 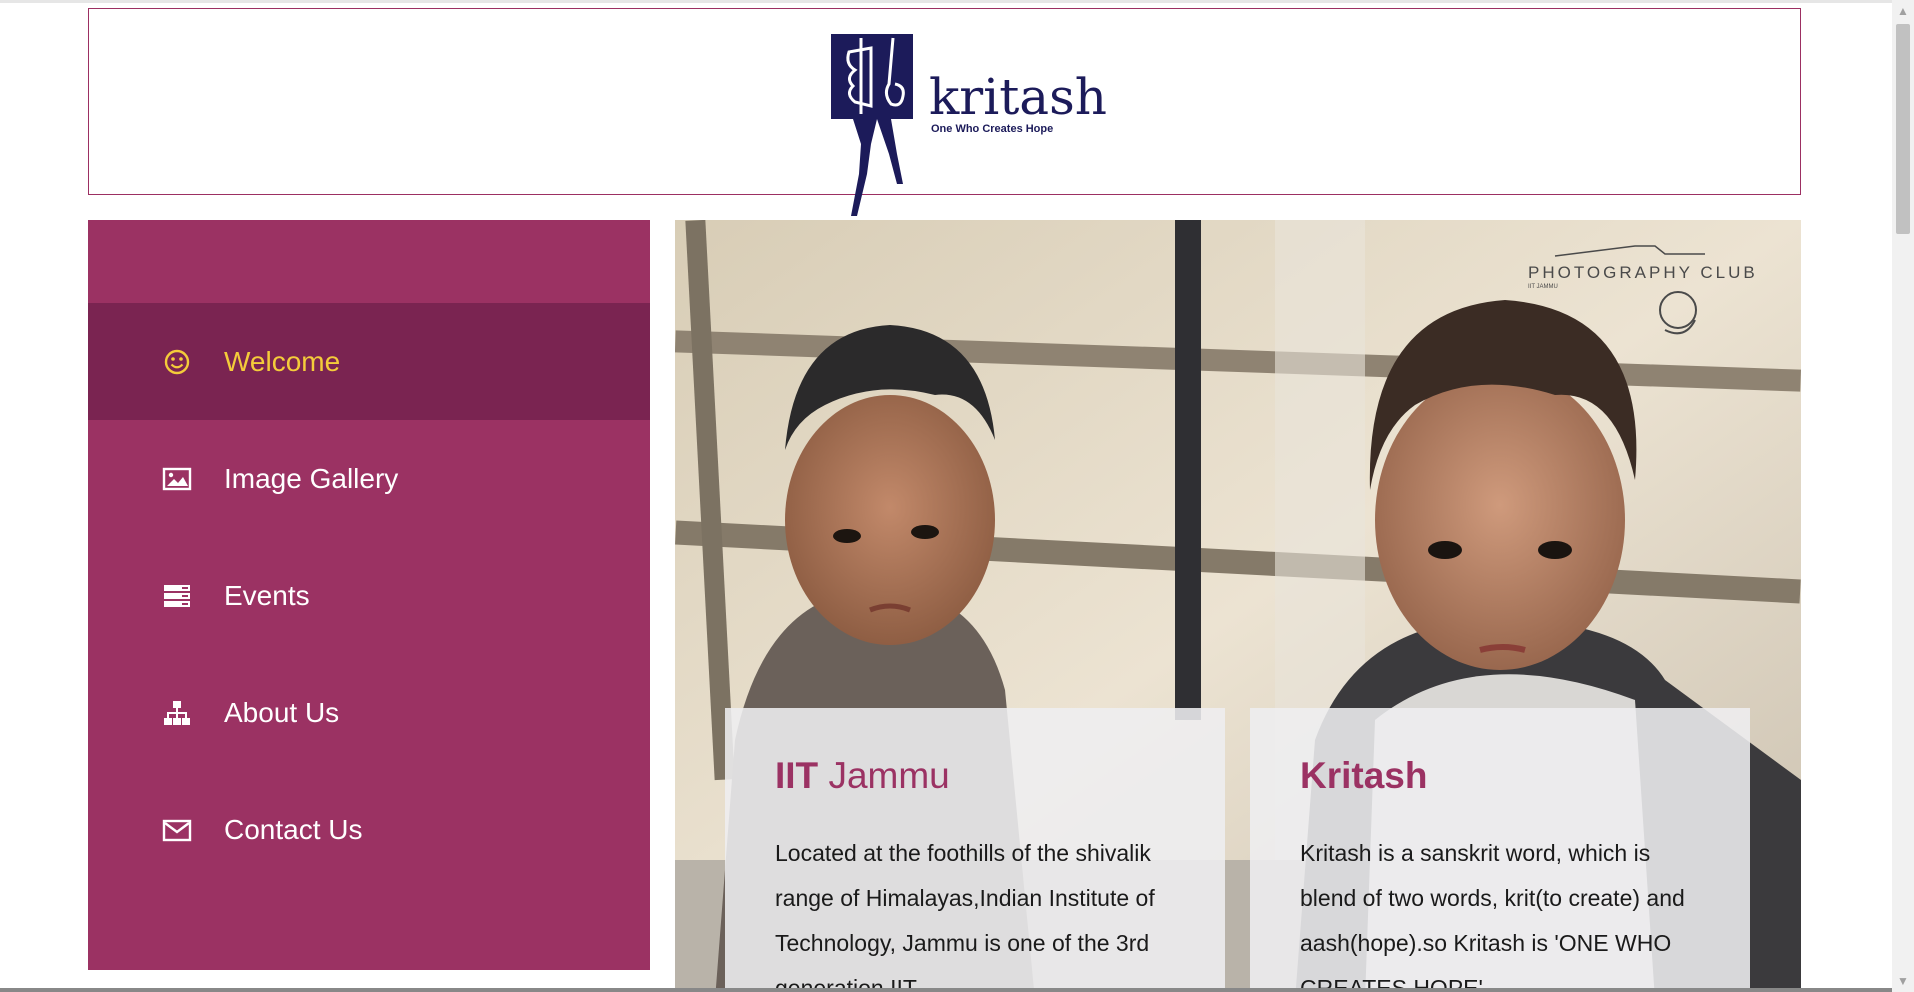 I want to click on svg-text: PHOTOGRAPHY CLUB, so click(x=1643, y=272).